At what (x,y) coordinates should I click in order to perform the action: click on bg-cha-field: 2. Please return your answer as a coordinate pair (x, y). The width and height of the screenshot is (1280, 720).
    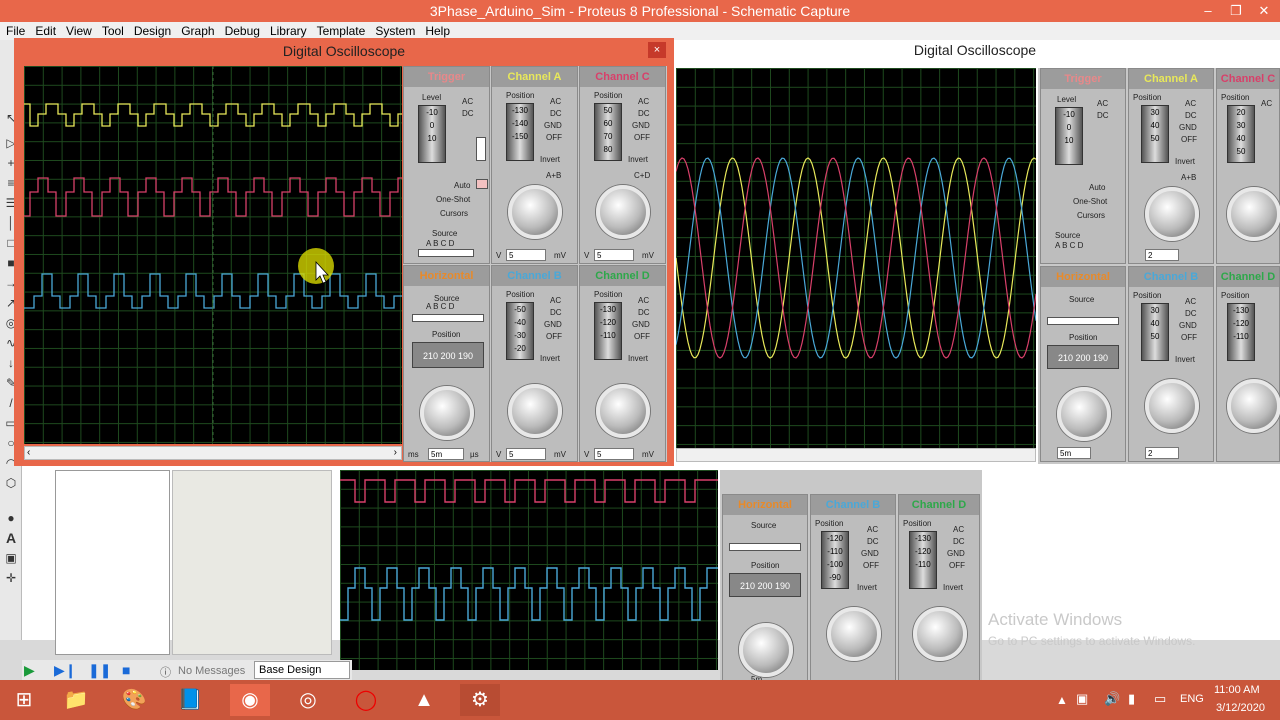
    Looking at the image, I should click on (1162, 255).